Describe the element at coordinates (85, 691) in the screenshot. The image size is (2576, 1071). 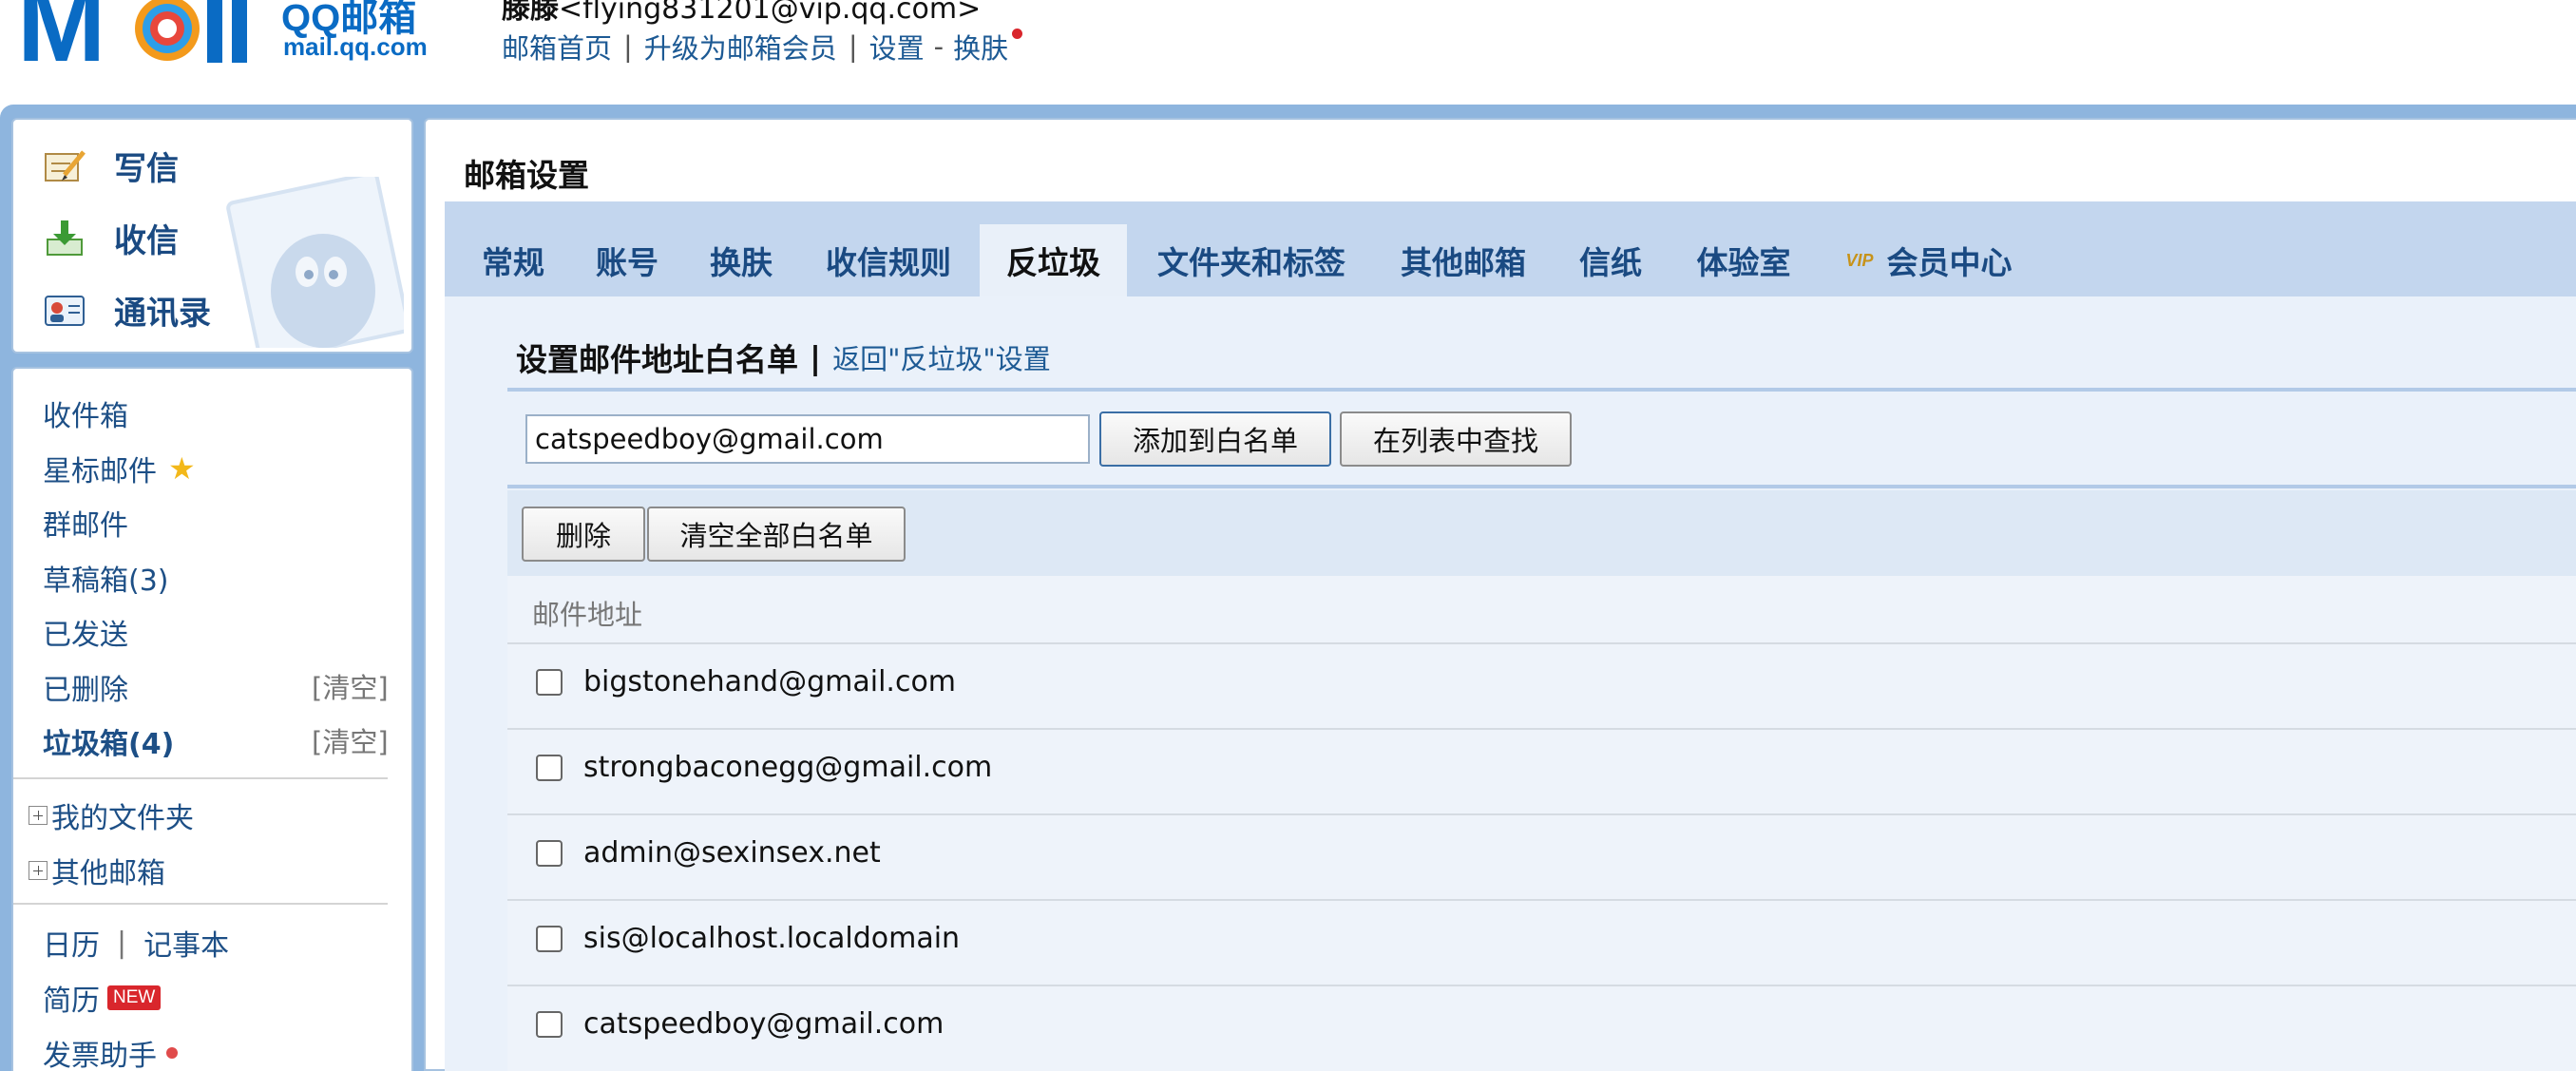
I see `folder-deleted-label: 已删除` at that location.